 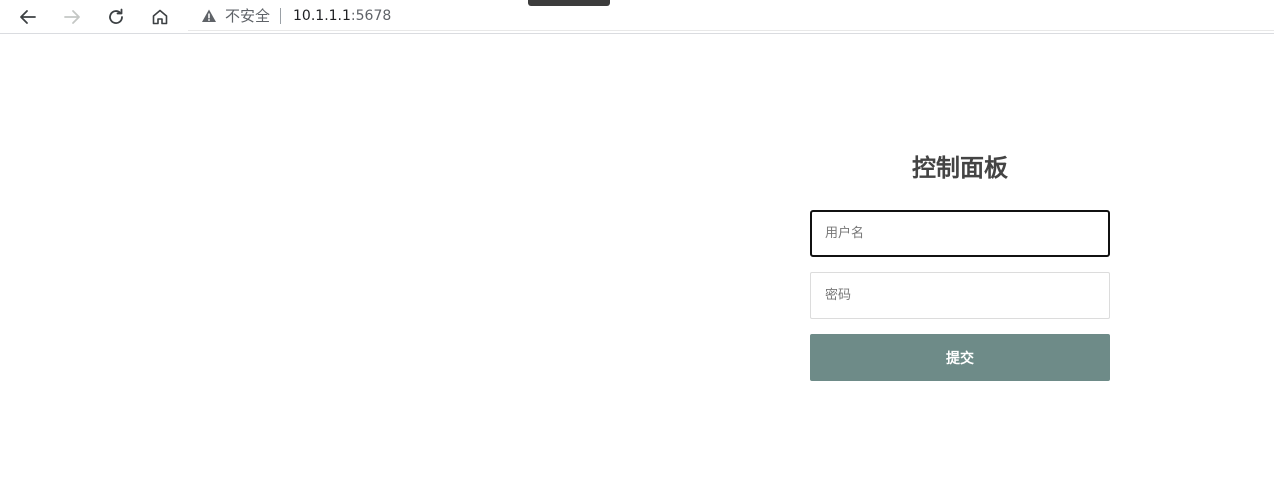 I want to click on tooltip-edge, so click(x=569, y=3).